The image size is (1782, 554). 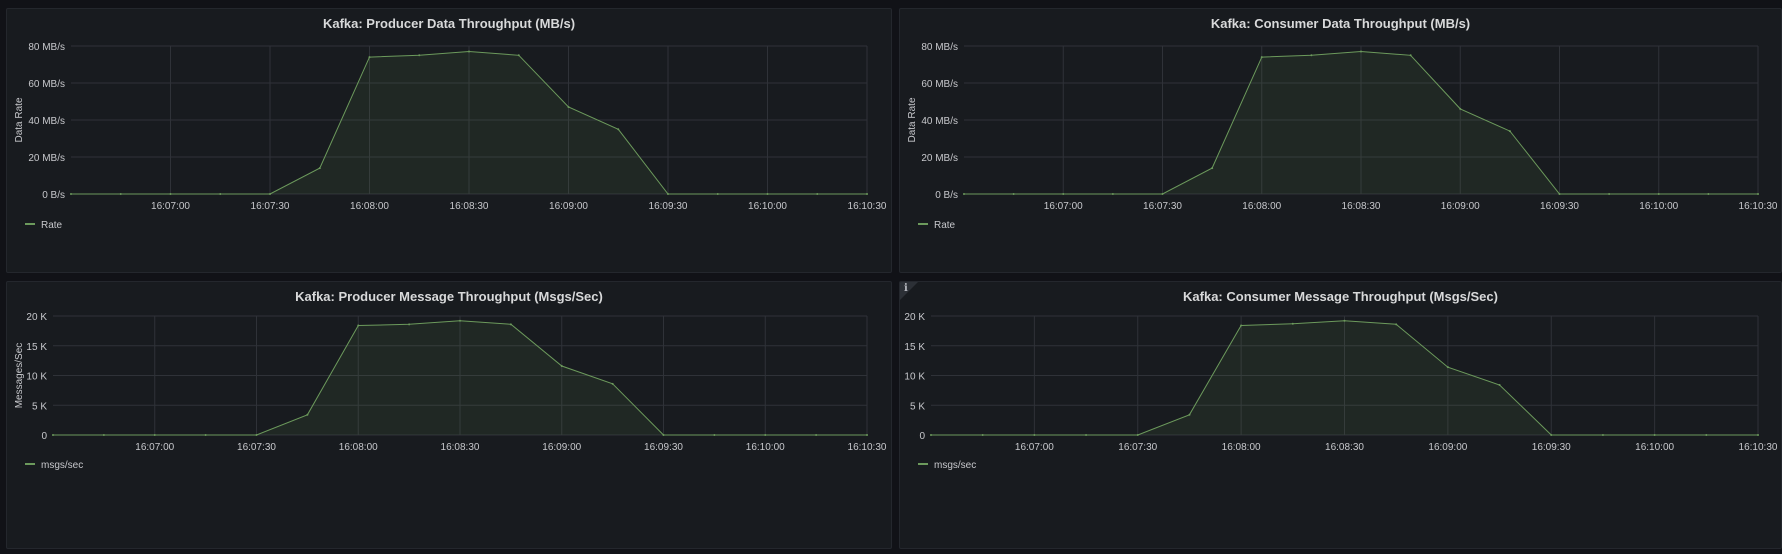 I want to click on y-tick-label: 60 MB/s, so click(x=46, y=84).